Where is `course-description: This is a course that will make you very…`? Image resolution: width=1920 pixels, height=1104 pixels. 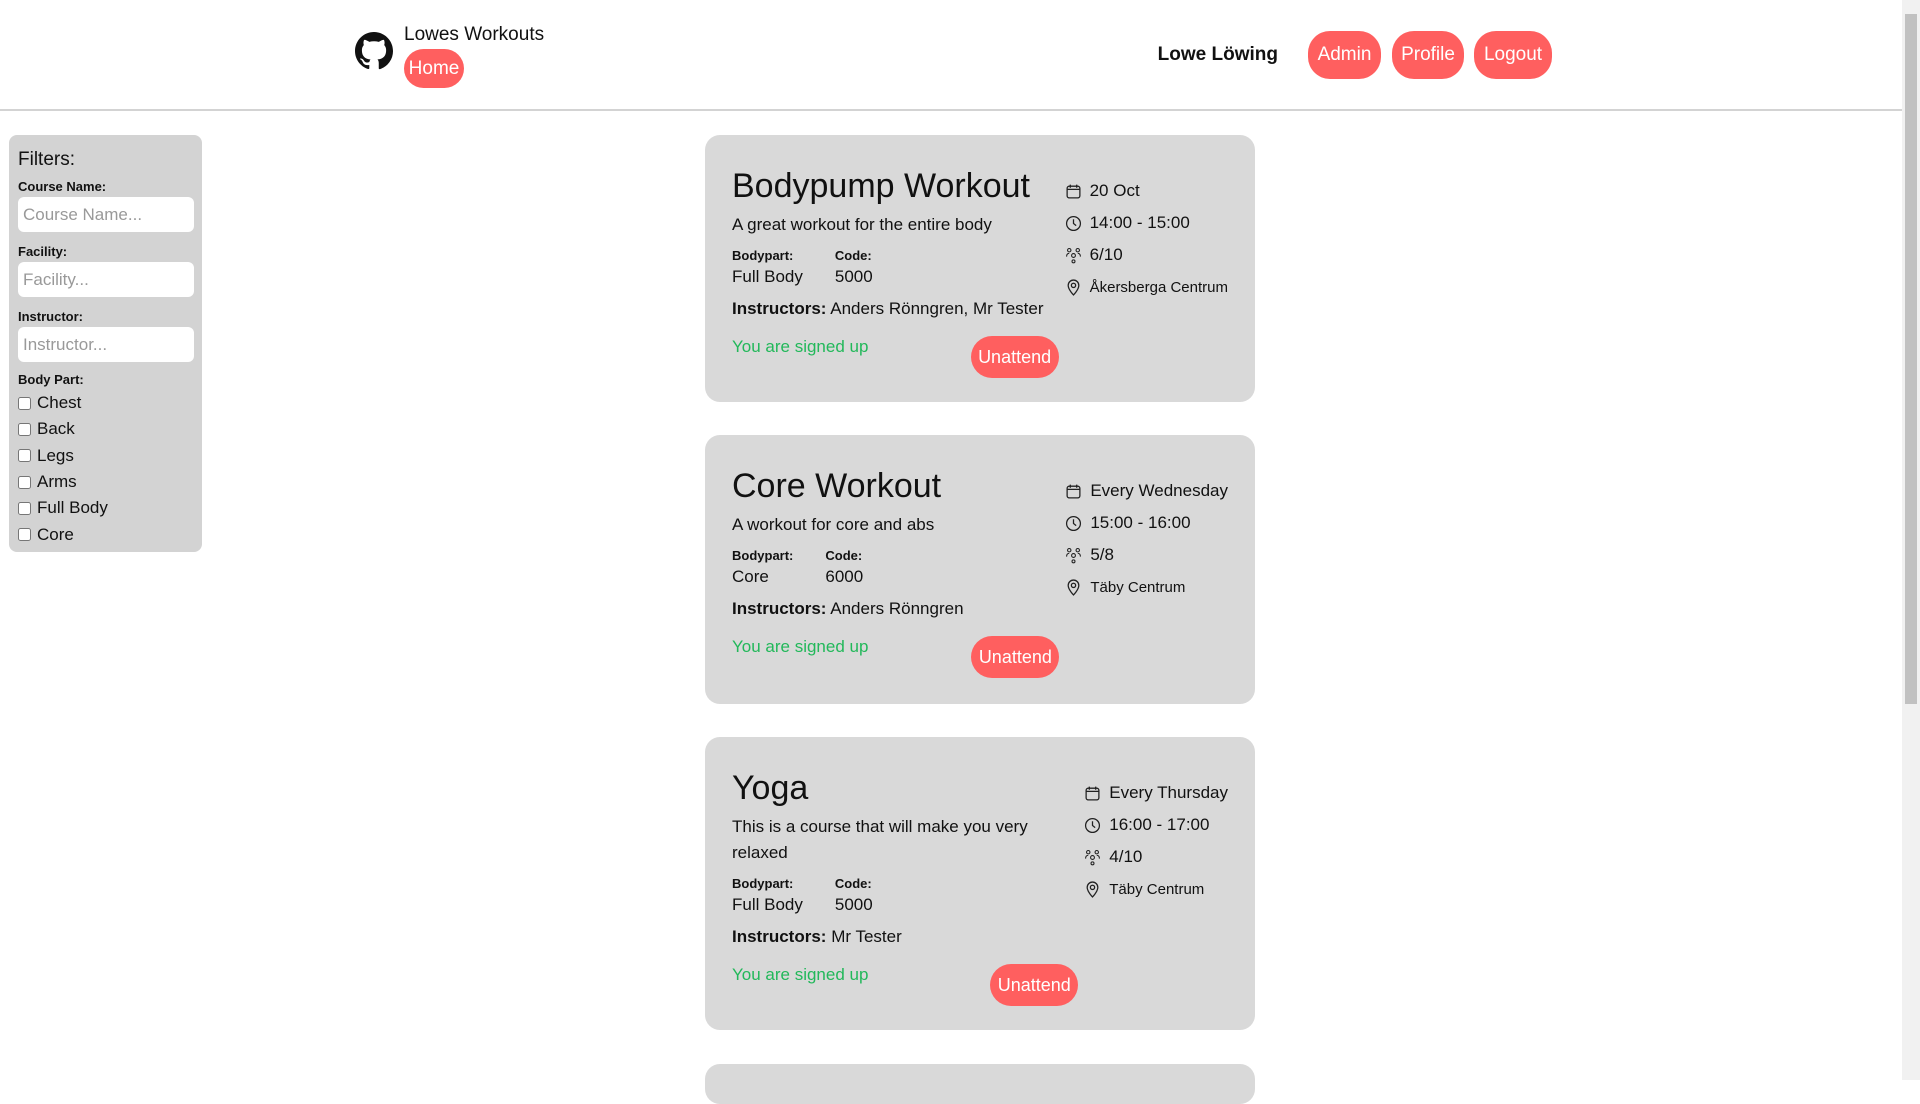
course-description: This is a course that will make you very… is located at coordinates (880, 839).